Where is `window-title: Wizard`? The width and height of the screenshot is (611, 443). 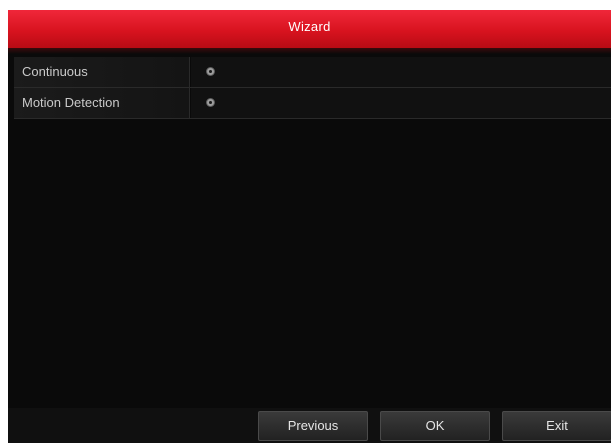
window-title: Wizard is located at coordinates (309, 26).